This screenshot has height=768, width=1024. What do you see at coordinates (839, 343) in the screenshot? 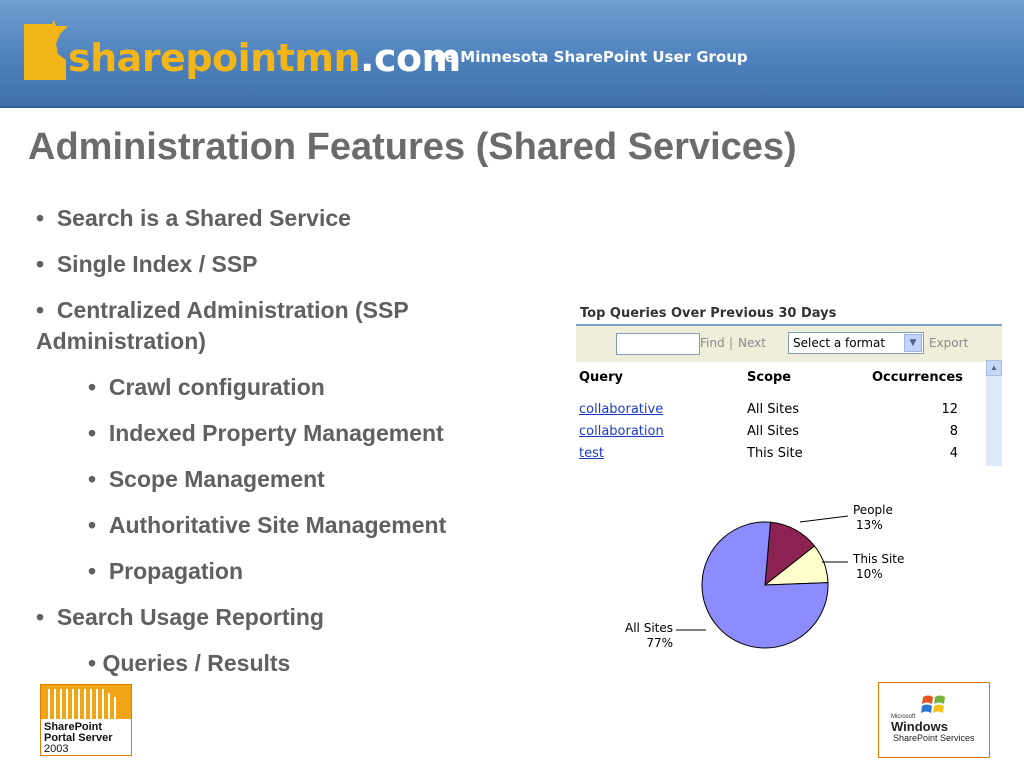
I see `format-select-value: Select a format` at bounding box center [839, 343].